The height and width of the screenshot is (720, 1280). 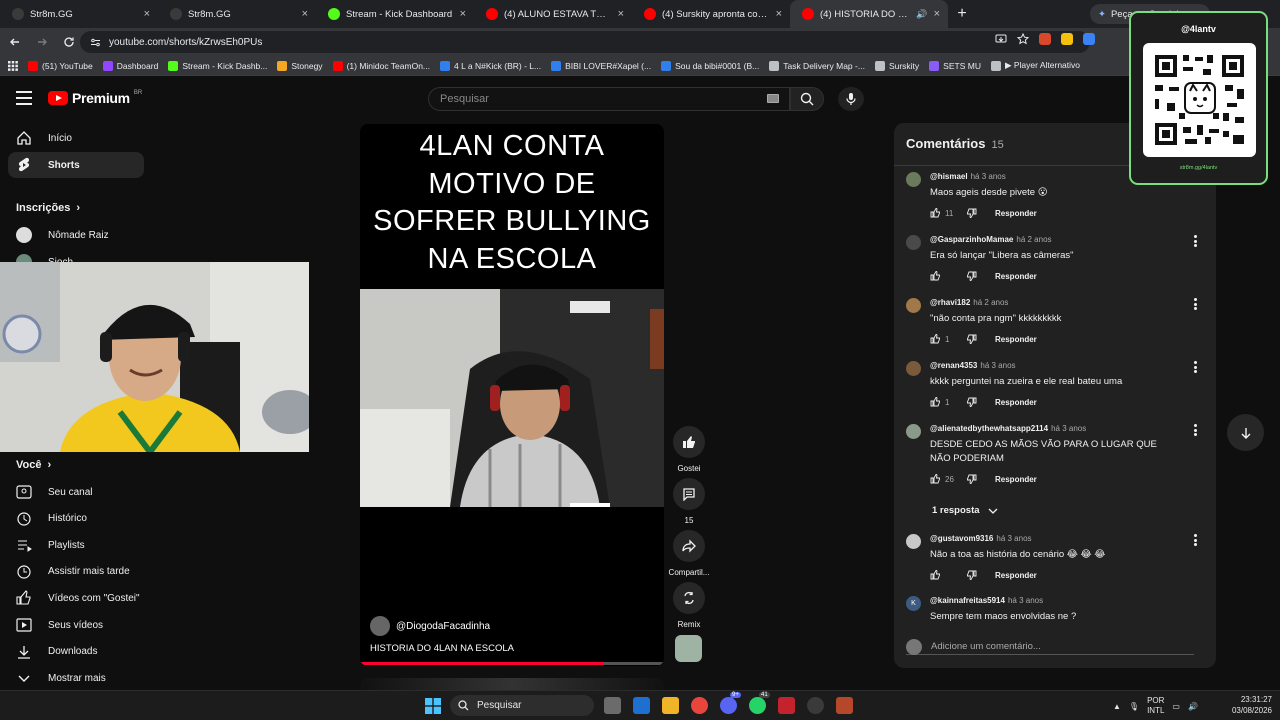 What do you see at coordinates (969, 302) in the screenshot?
I see `comment-author: @rhavi182 há 2 anos` at bounding box center [969, 302].